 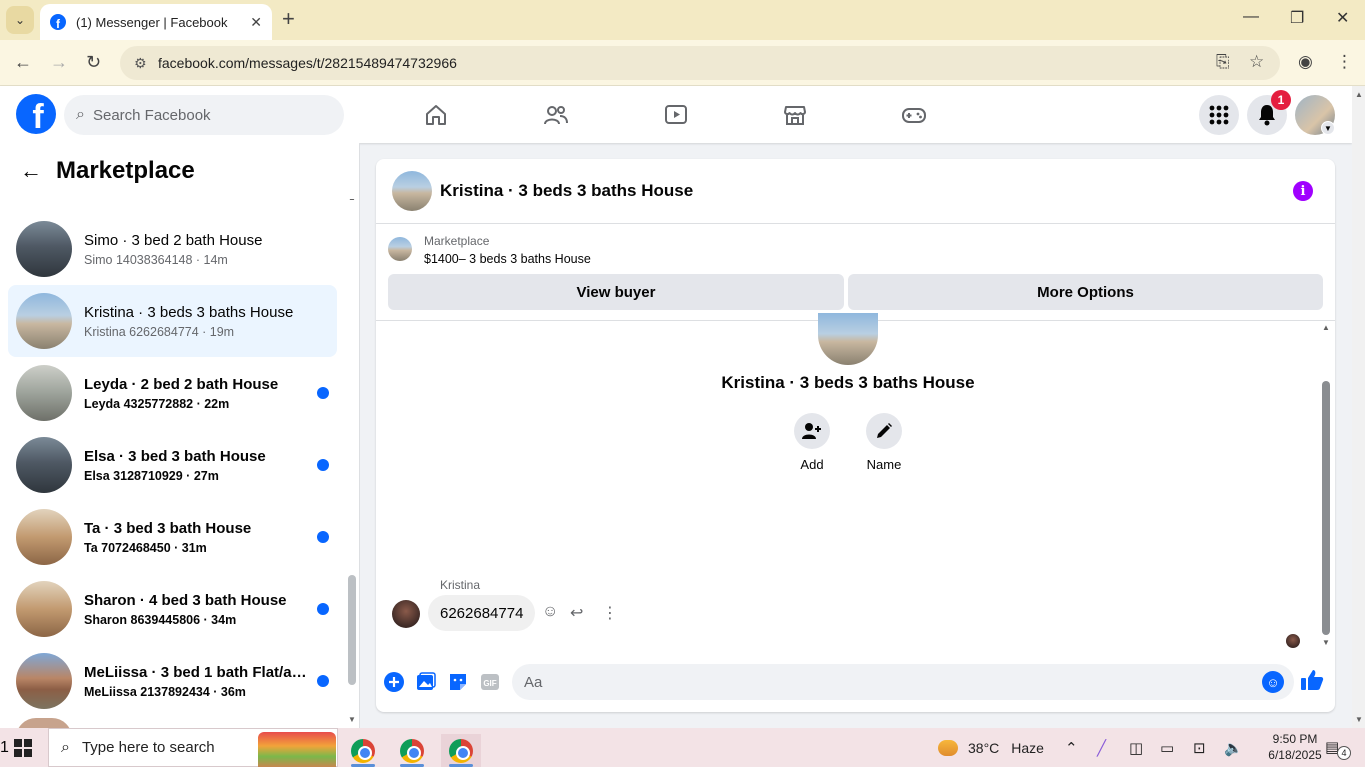 I want to click on conversation-name: Sharon · 4 bed 3 bath House, so click(x=185, y=600).